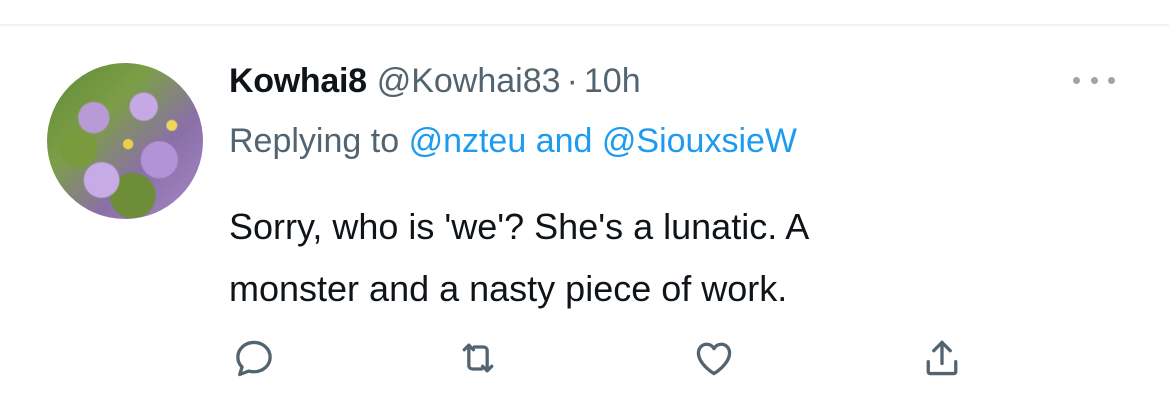  I want to click on reply-mention-siouxsiew: @SiouxsieW, so click(699, 141).